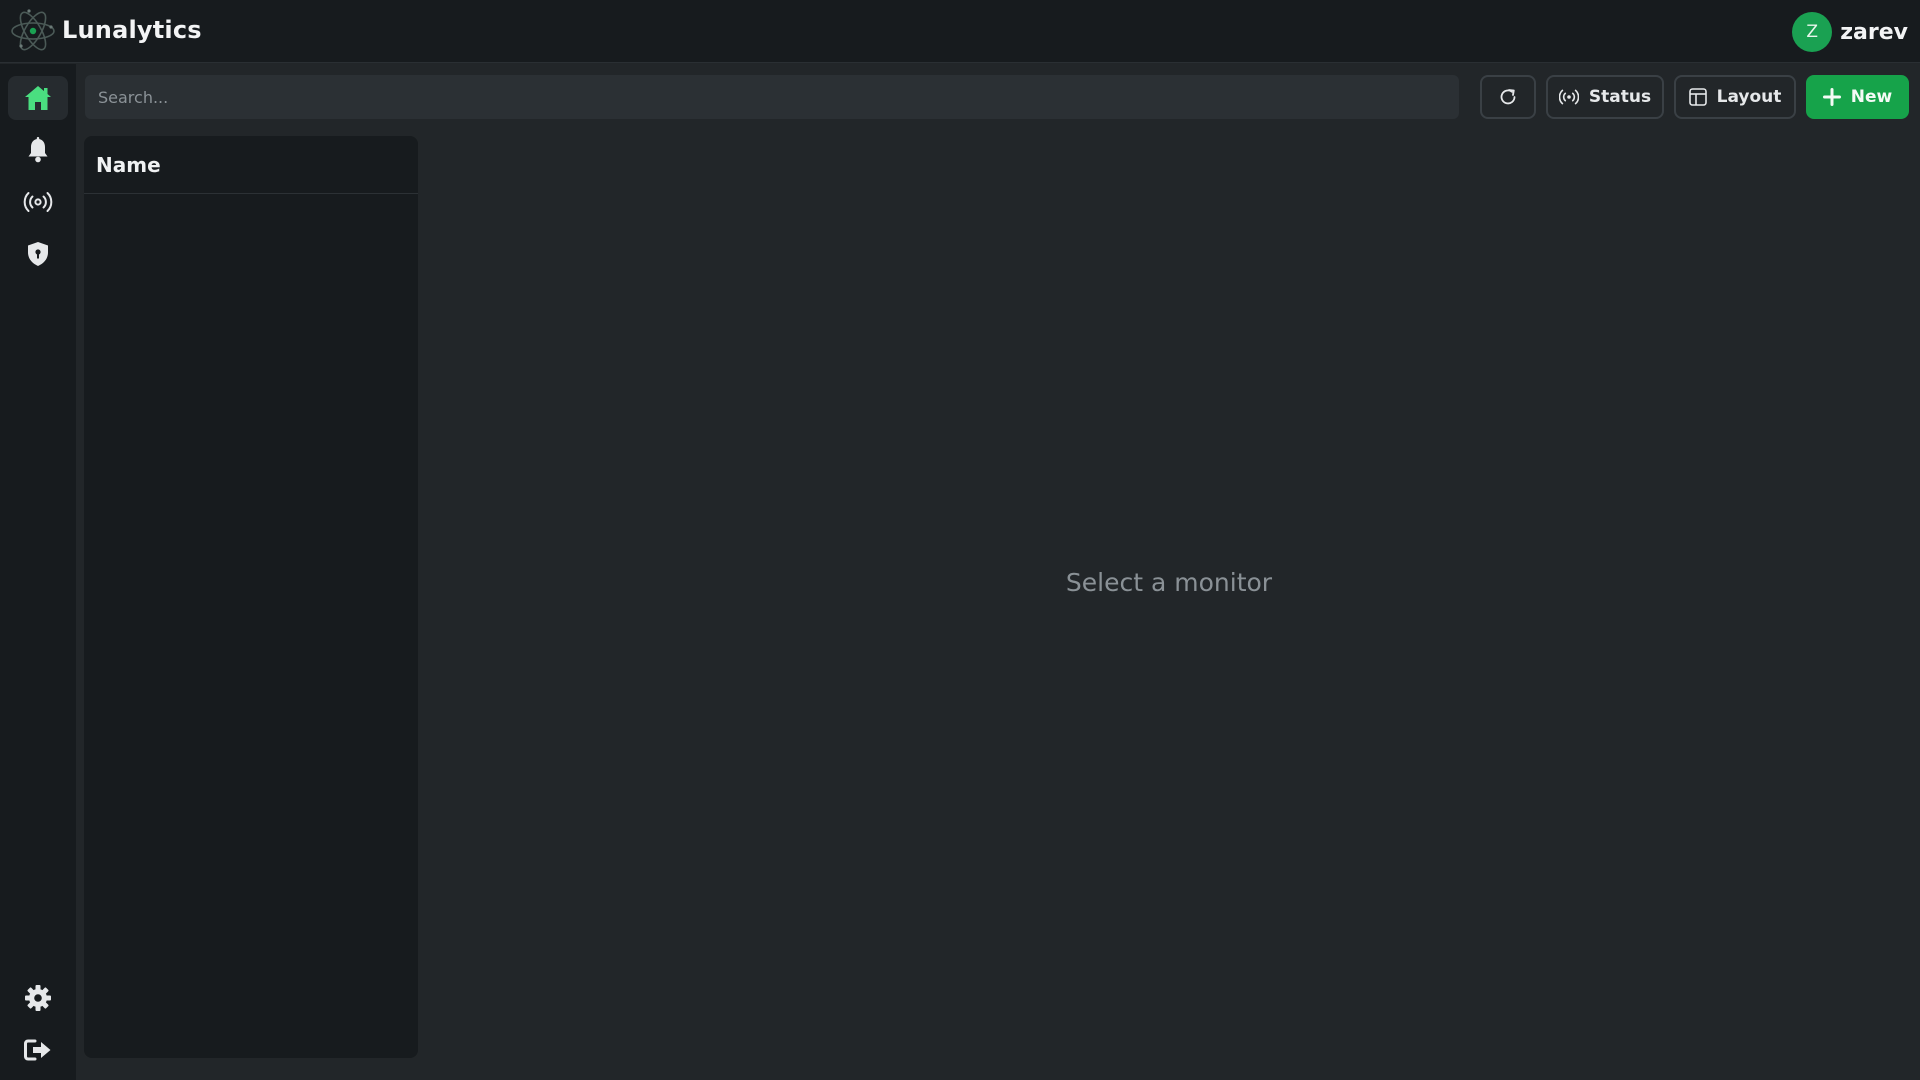  I want to click on app-title: Lunalytics, so click(132, 30).